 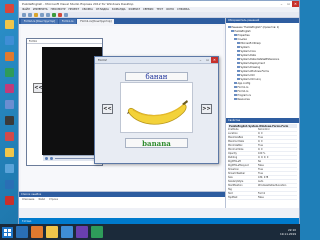 What do you see at coordinates (72, 101) in the screenshot?
I see `media-player-surface` at bounding box center [72, 101].